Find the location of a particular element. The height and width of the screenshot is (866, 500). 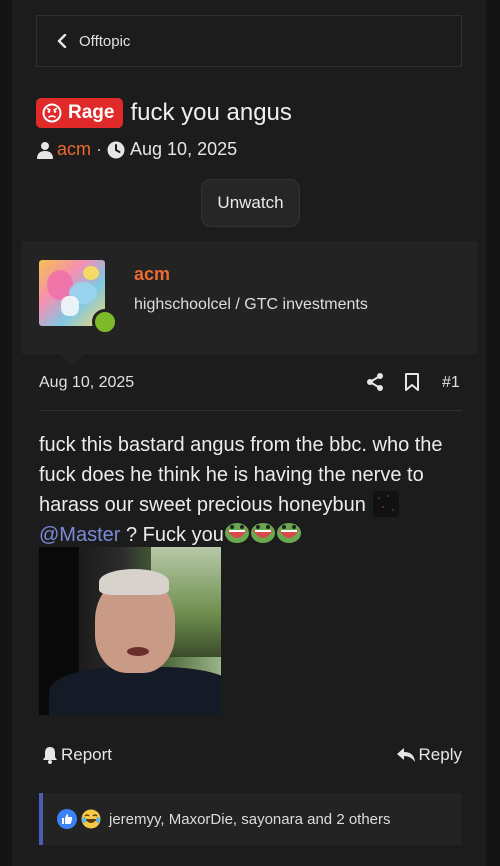

thread-date: Aug 10, 2025 is located at coordinates (183, 149).